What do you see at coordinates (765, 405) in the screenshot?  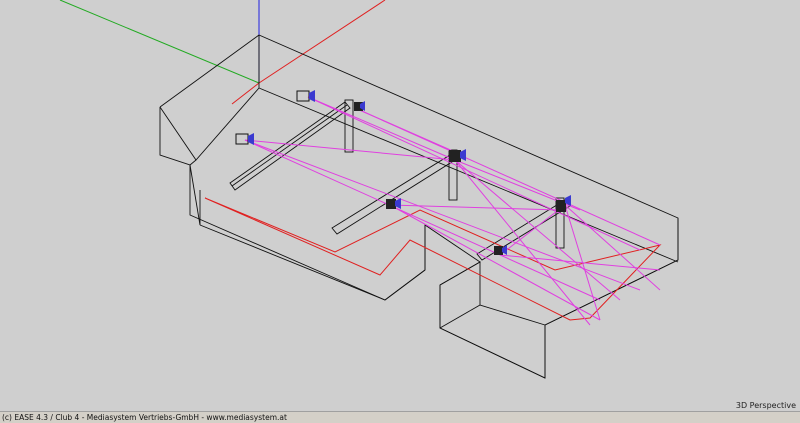 I see `view-mode-label: 3D Perspective` at bounding box center [765, 405].